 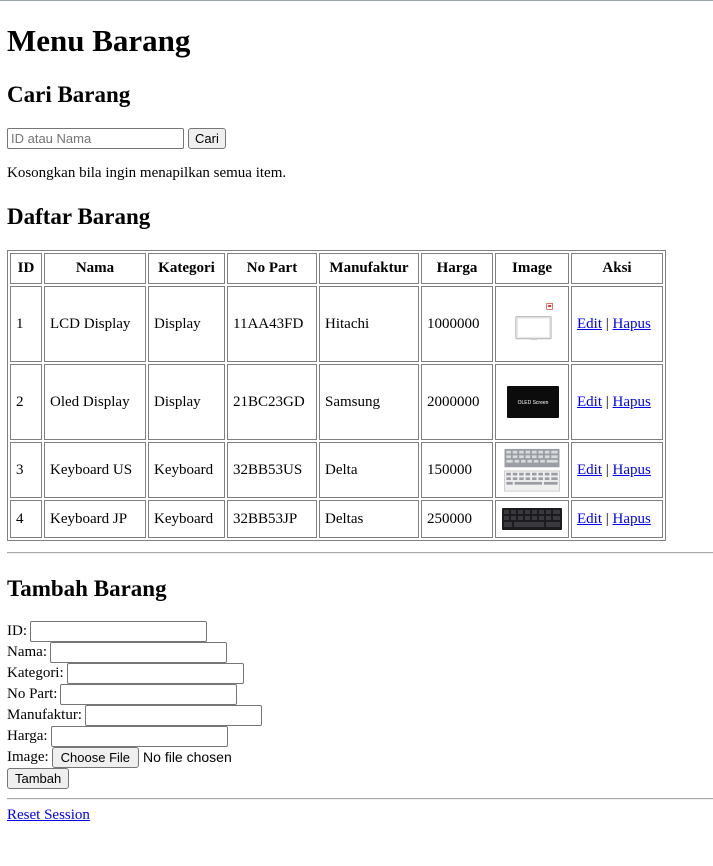 What do you see at coordinates (26, 324) in the screenshot?
I see `cell-id: 1` at bounding box center [26, 324].